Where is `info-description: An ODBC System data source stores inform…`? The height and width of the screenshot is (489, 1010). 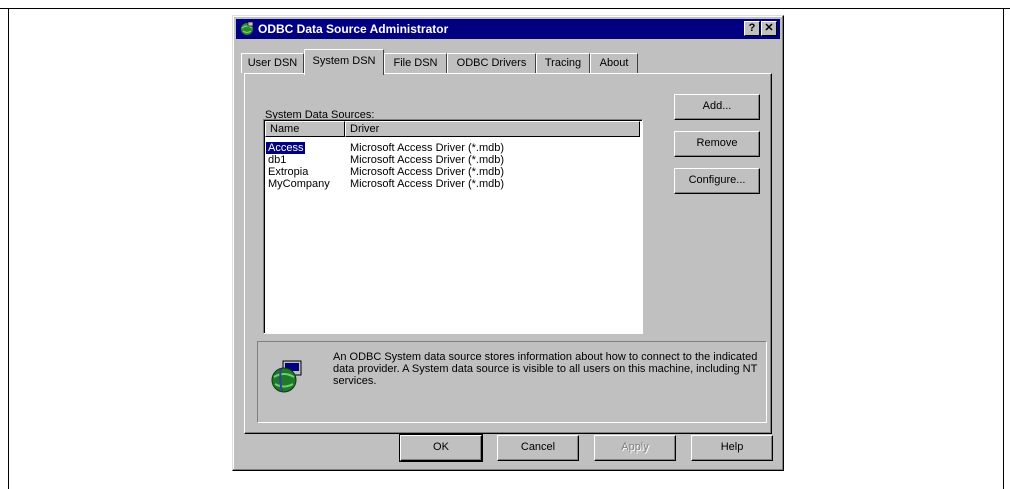 info-description: An ODBC System data source stores inform… is located at coordinates (545, 369).